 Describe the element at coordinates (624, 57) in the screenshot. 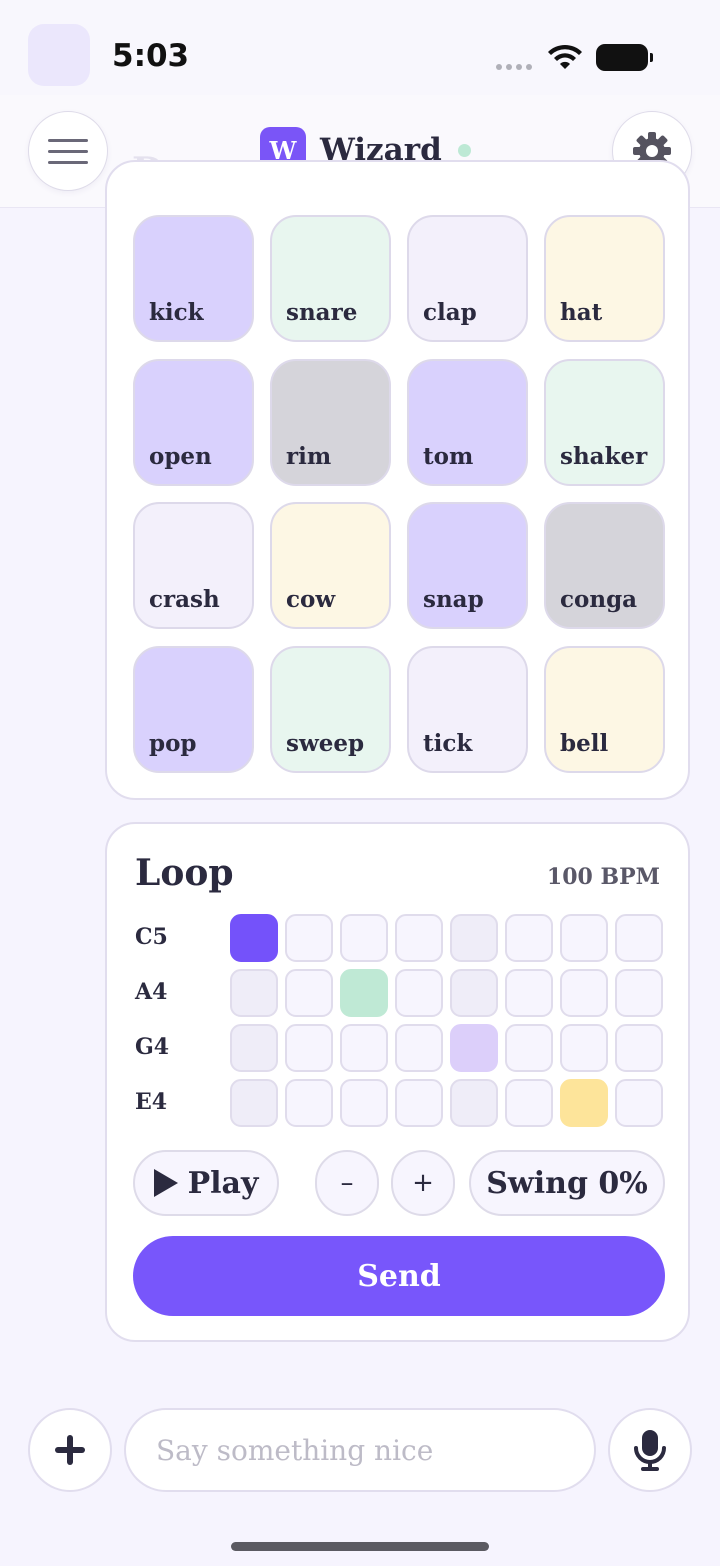

I see `battery-icon` at that location.